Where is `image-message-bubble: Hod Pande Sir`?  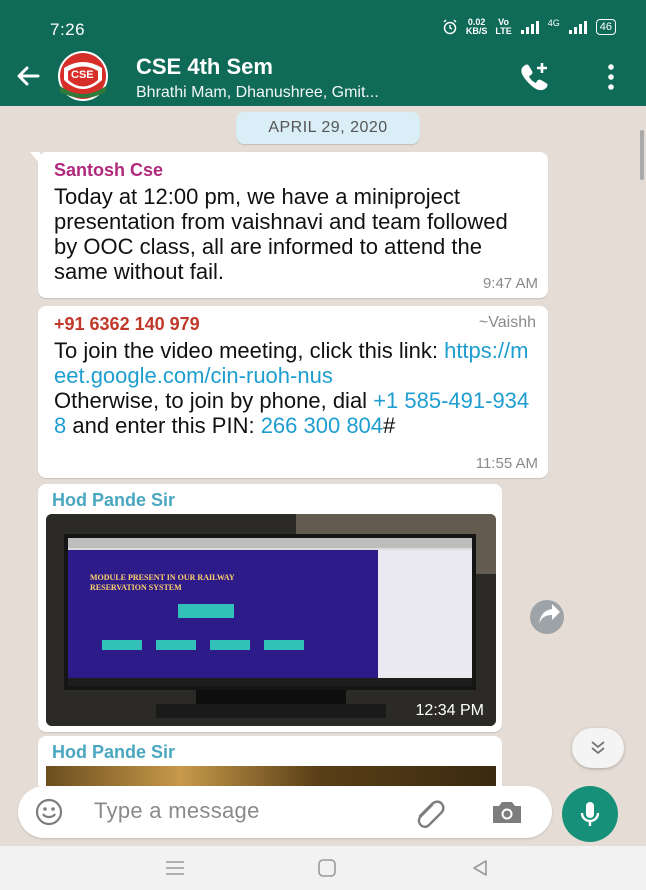 image-message-bubble: Hod Pande Sir is located at coordinates (270, 761).